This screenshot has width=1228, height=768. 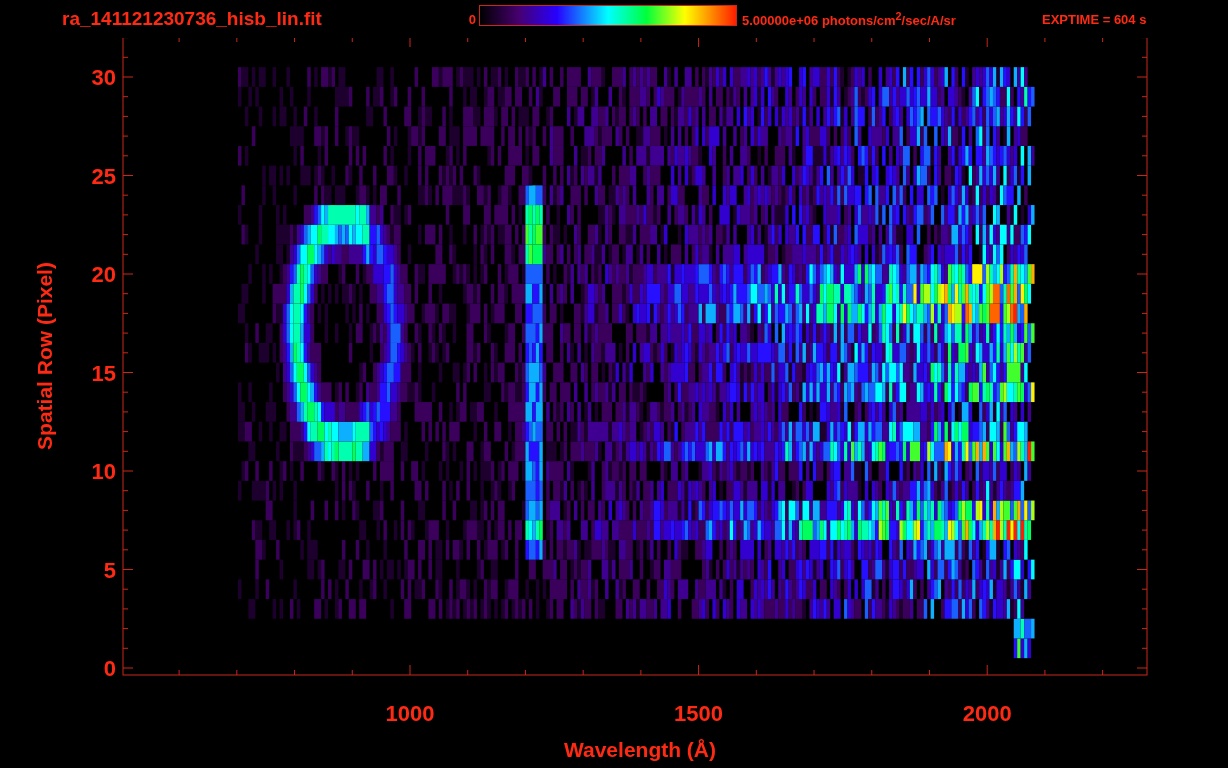 I want to click on y-tick-label: 10, so click(x=103, y=471).